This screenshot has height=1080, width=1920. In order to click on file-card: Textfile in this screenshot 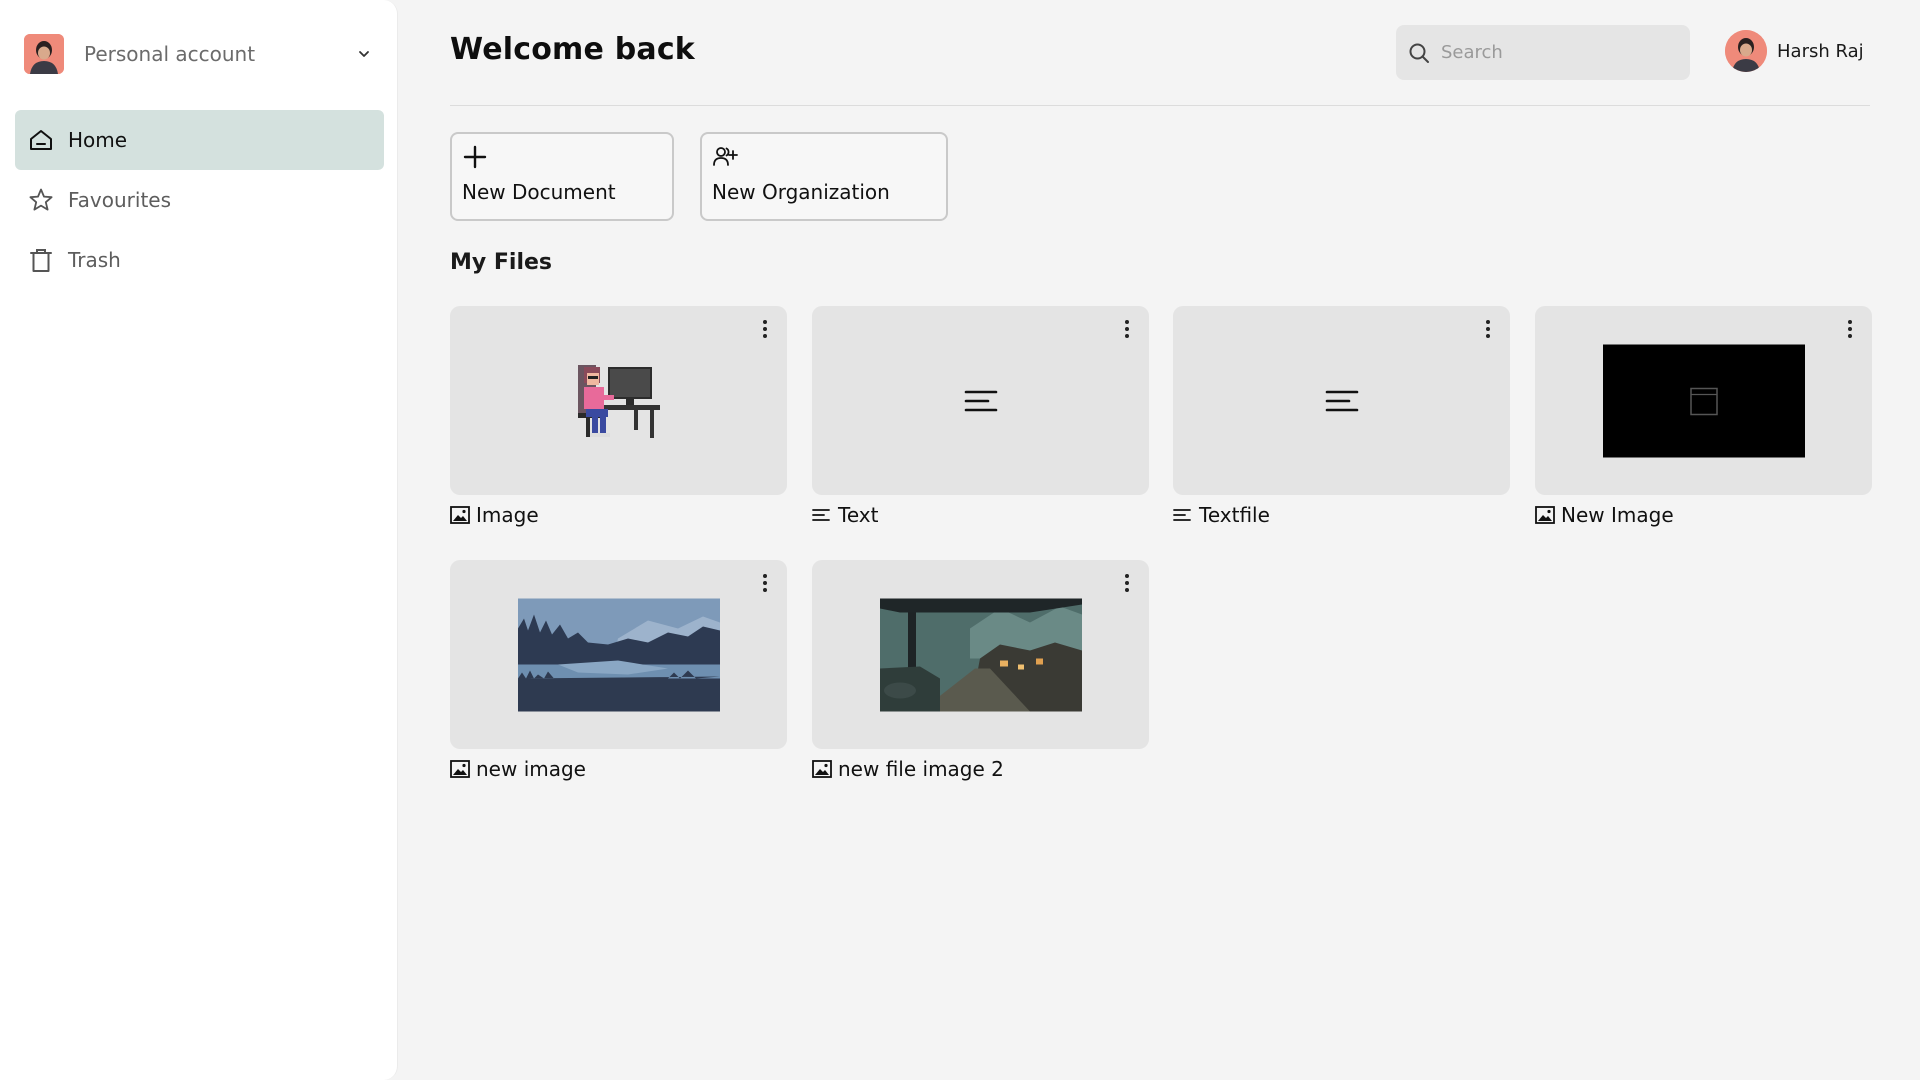, I will do `click(1341, 416)`.